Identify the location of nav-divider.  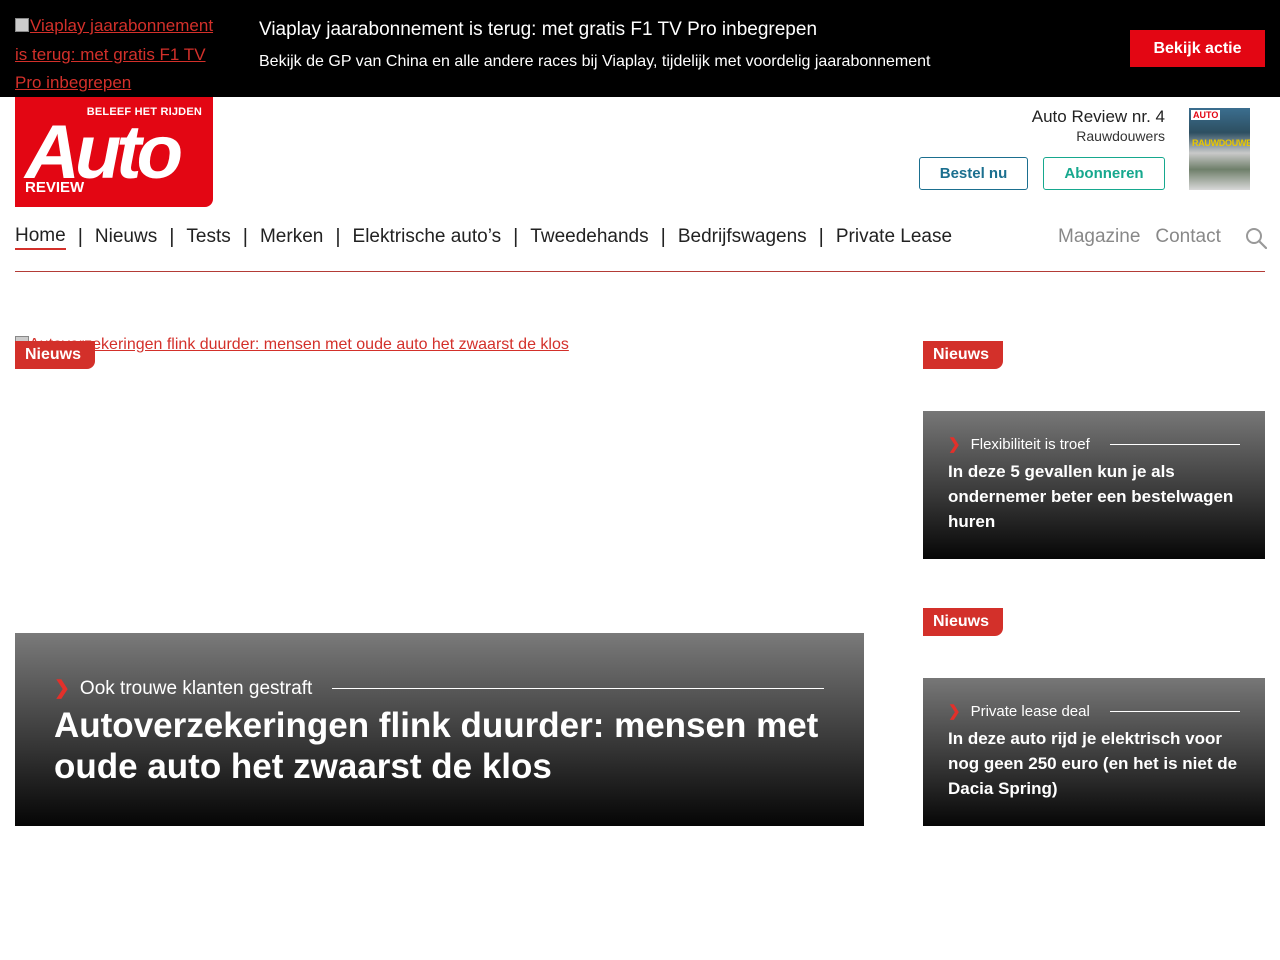
(640, 271).